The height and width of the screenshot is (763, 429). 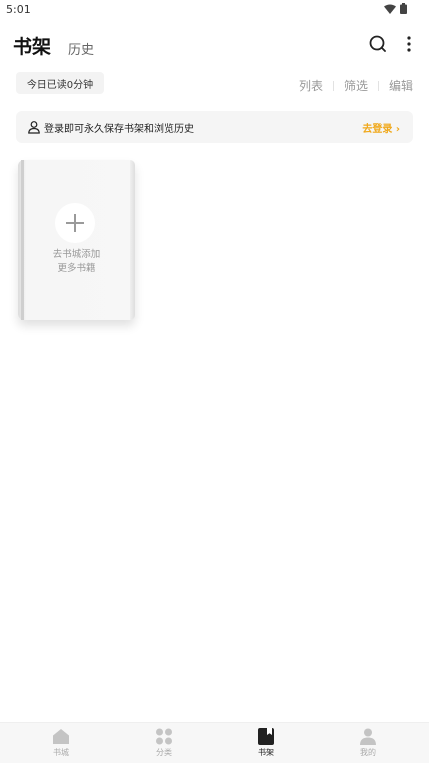 I want to click on login-banner: 登录即可永久保存书架和浏览历史 去登录 ›, so click(x=214, y=127).